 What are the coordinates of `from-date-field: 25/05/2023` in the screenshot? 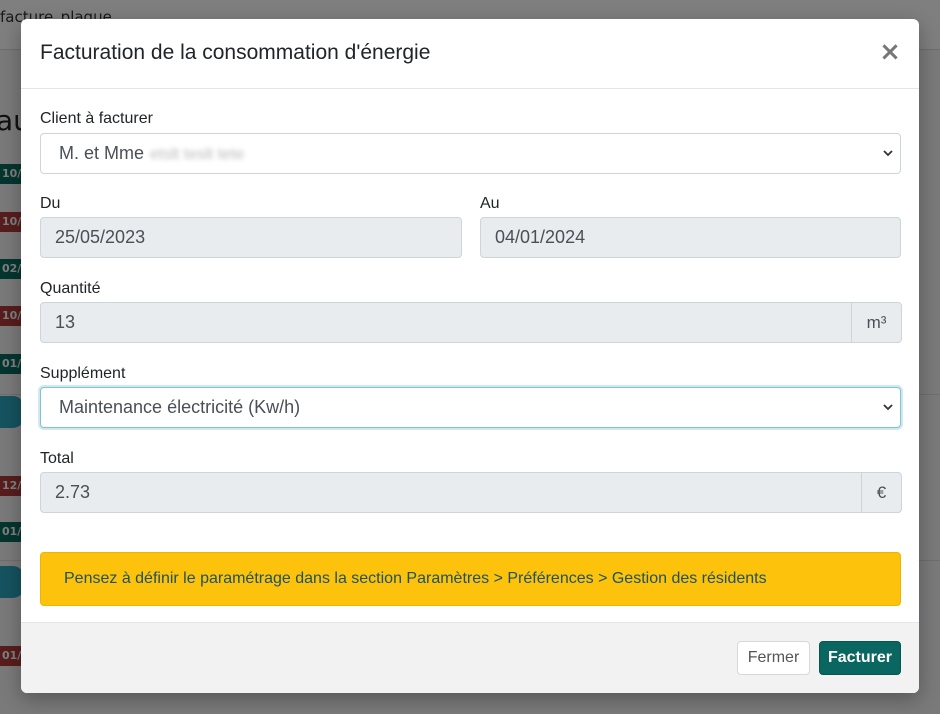 It's located at (251, 237).